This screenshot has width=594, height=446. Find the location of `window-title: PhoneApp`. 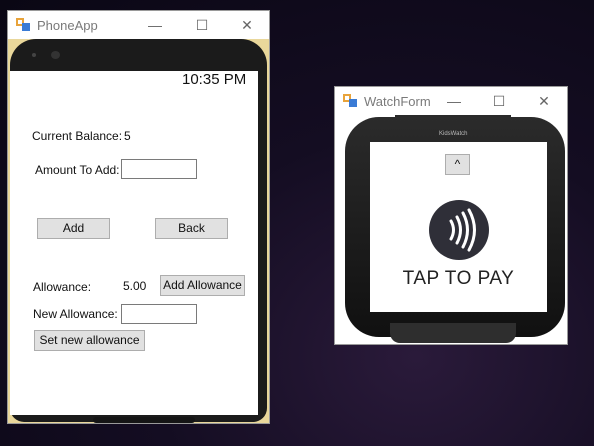

window-title: PhoneApp is located at coordinates (67, 25).